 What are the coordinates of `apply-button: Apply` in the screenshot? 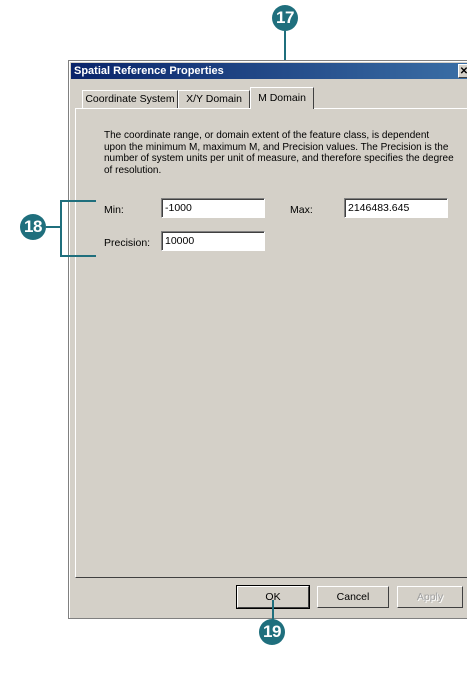 It's located at (430, 597).